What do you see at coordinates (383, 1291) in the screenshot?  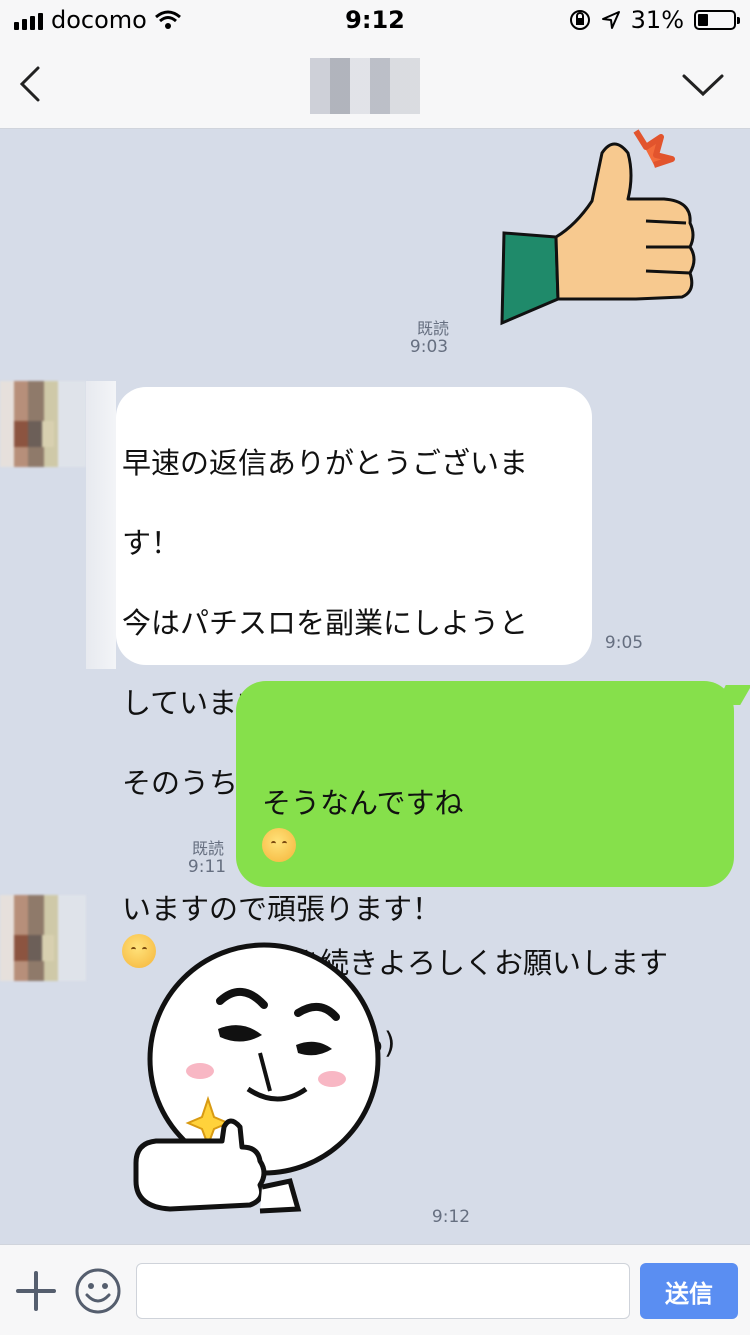 I see `message-text-input` at bounding box center [383, 1291].